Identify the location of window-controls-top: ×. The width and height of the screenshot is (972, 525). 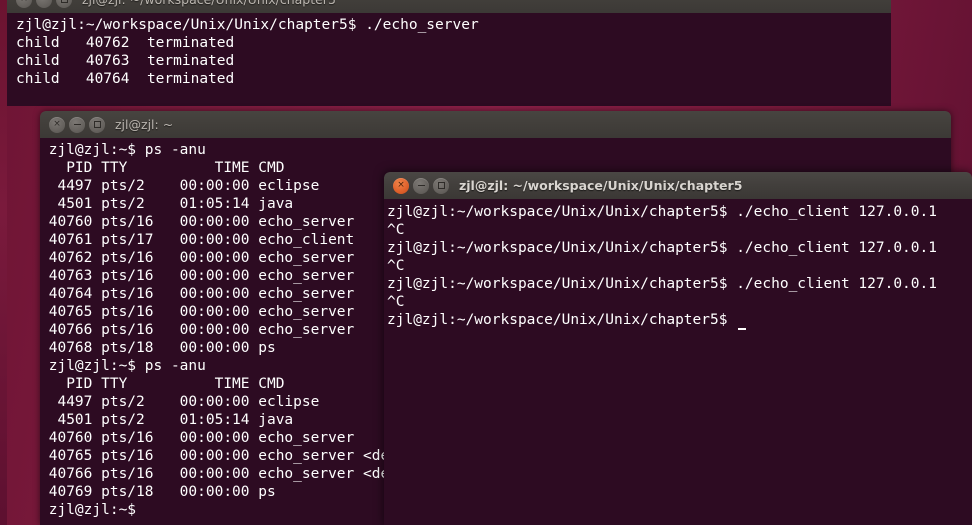
(44, 4).